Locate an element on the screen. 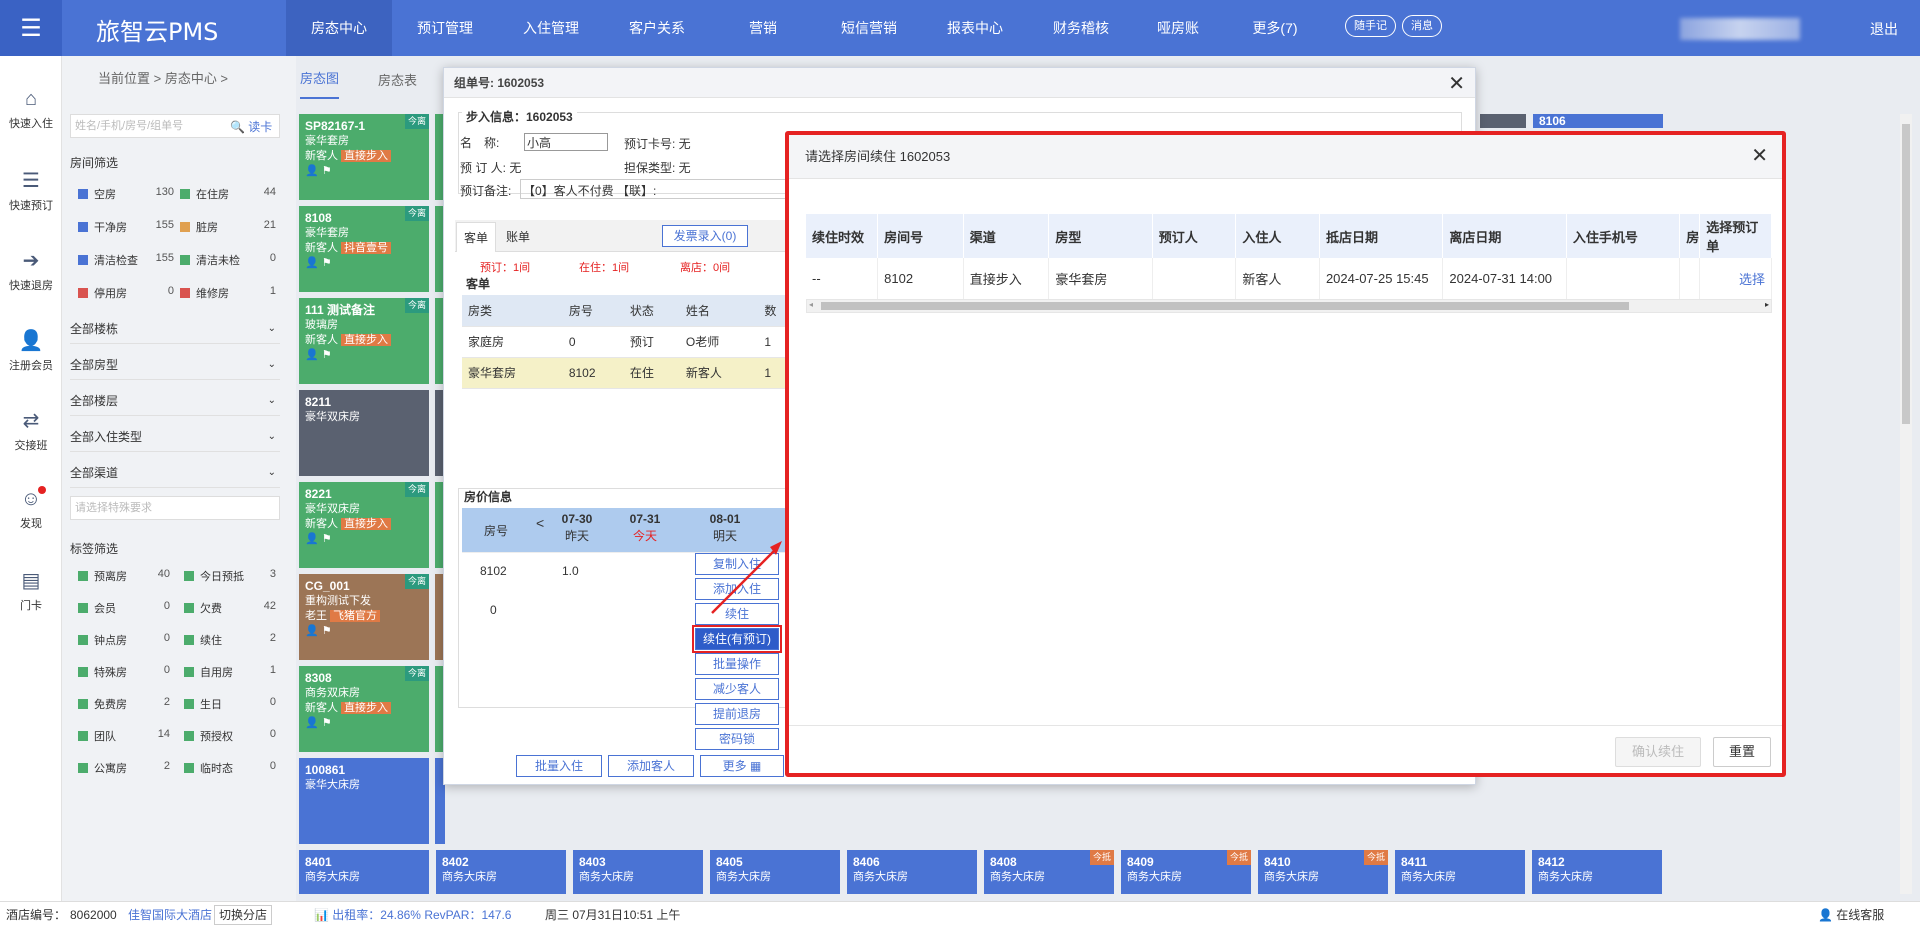 The height and width of the screenshot is (929, 1920). room-action-button: 减少客人 is located at coordinates (737, 689).